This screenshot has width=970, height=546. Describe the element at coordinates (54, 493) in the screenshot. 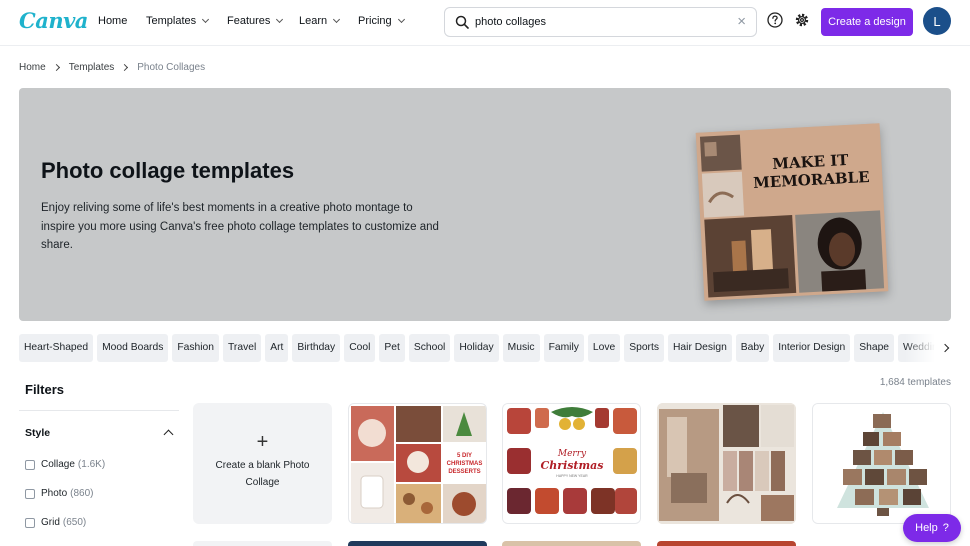

I see `filter-option-label: Photo` at that location.